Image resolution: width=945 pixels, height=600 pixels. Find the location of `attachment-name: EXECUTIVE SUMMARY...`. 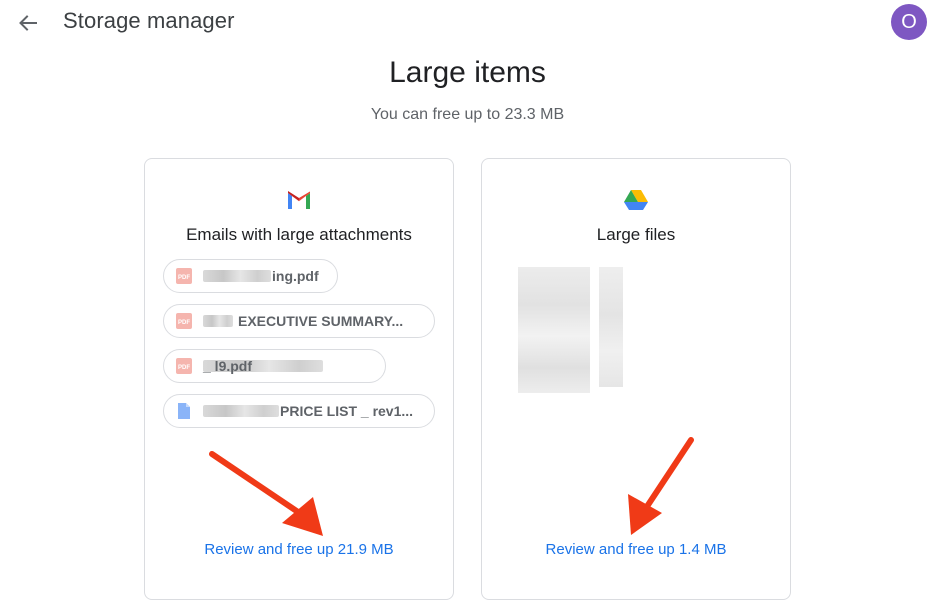

attachment-name: EXECUTIVE SUMMARY... is located at coordinates (321, 321).